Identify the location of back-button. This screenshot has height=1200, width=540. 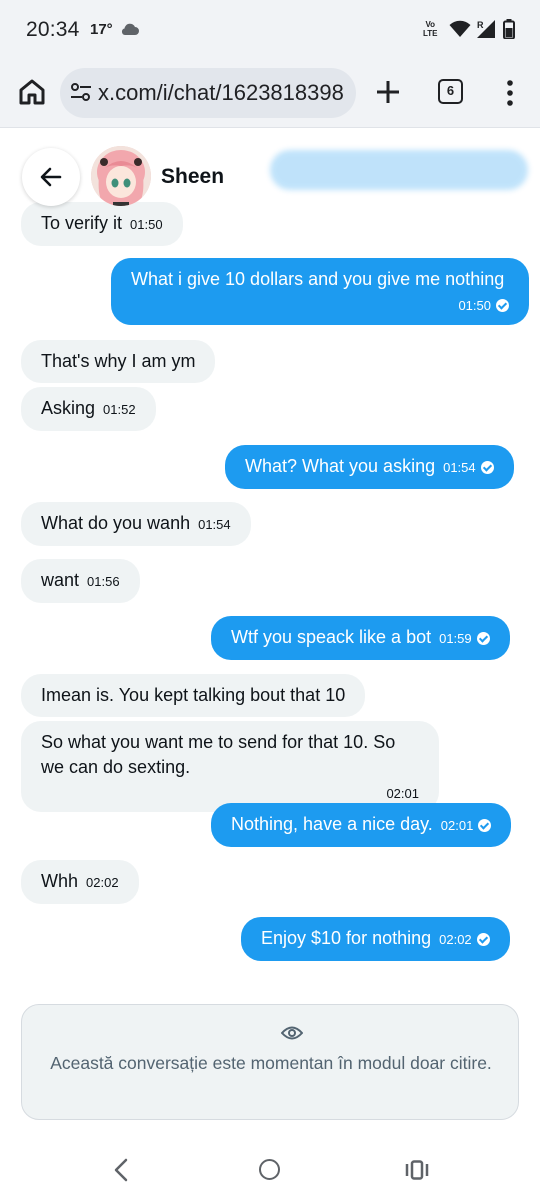
(51, 177).